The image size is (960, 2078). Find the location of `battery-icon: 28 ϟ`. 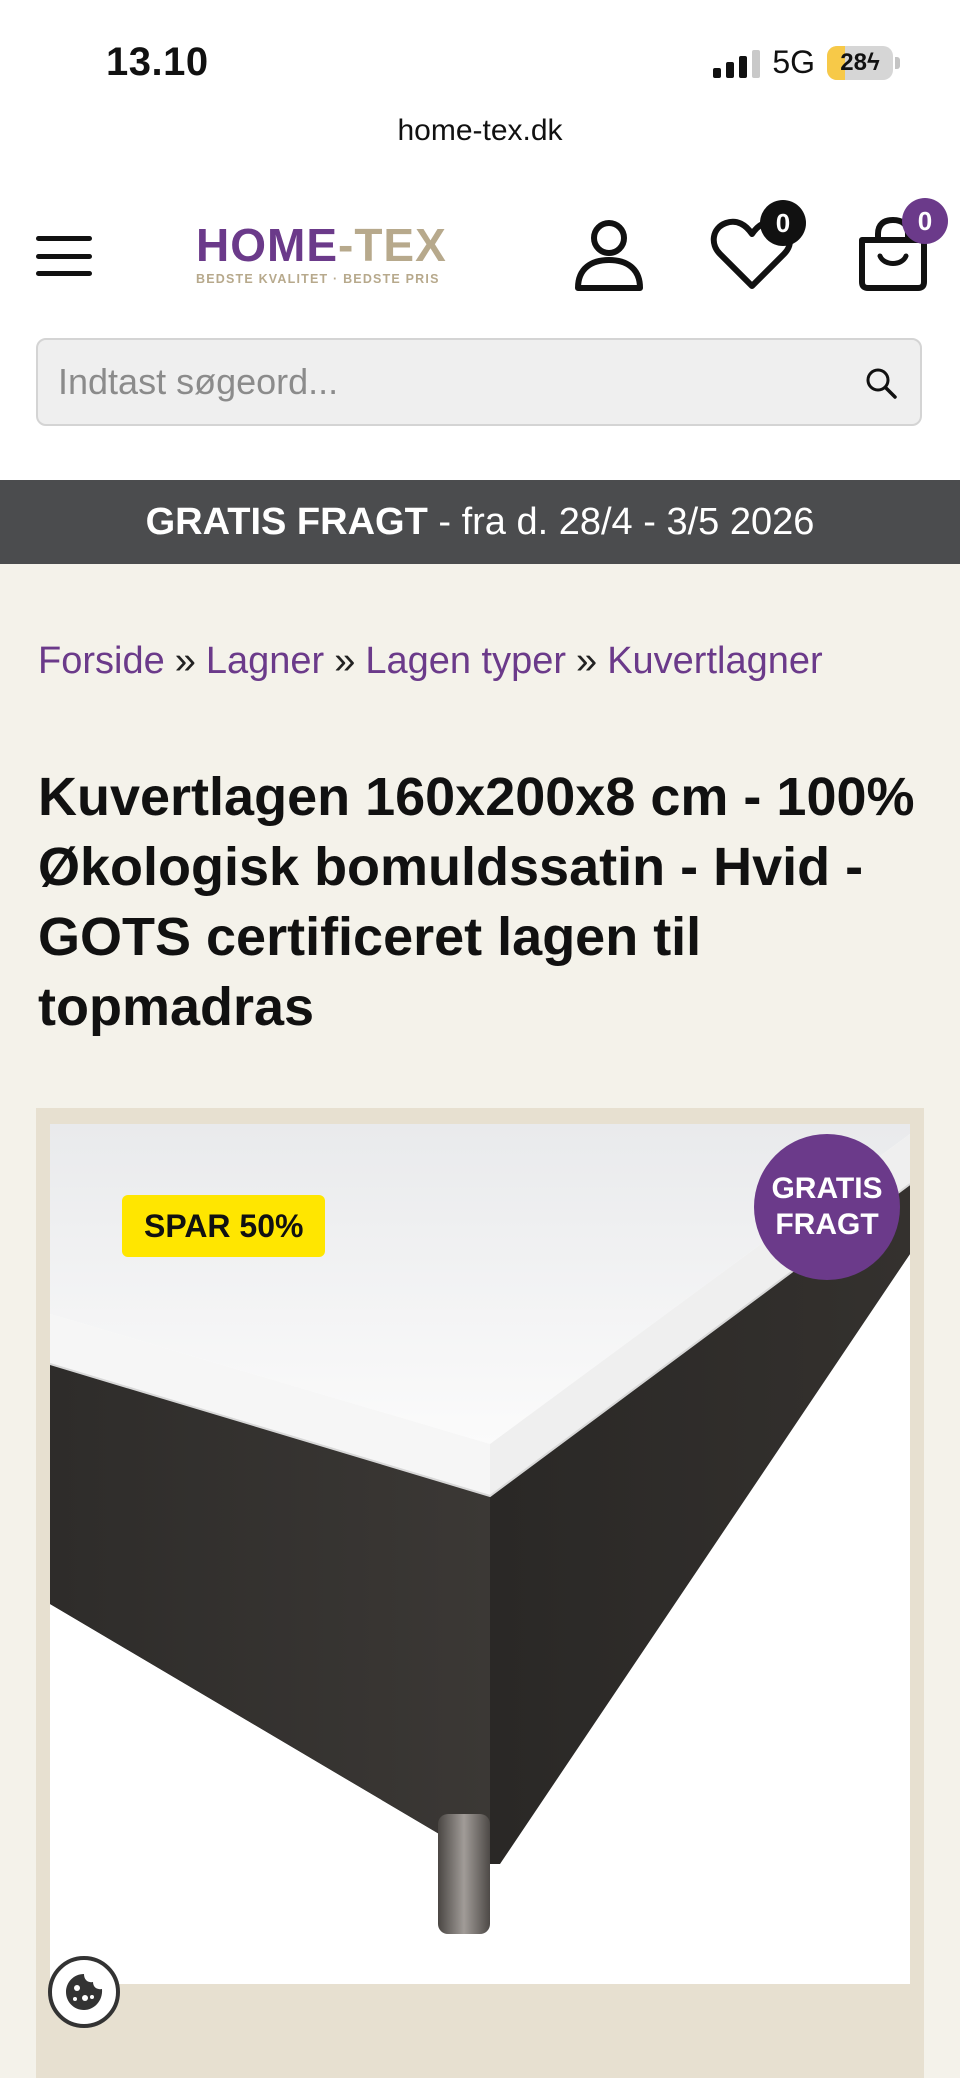

battery-icon: 28 ϟ is located at coordinates (860, 62).